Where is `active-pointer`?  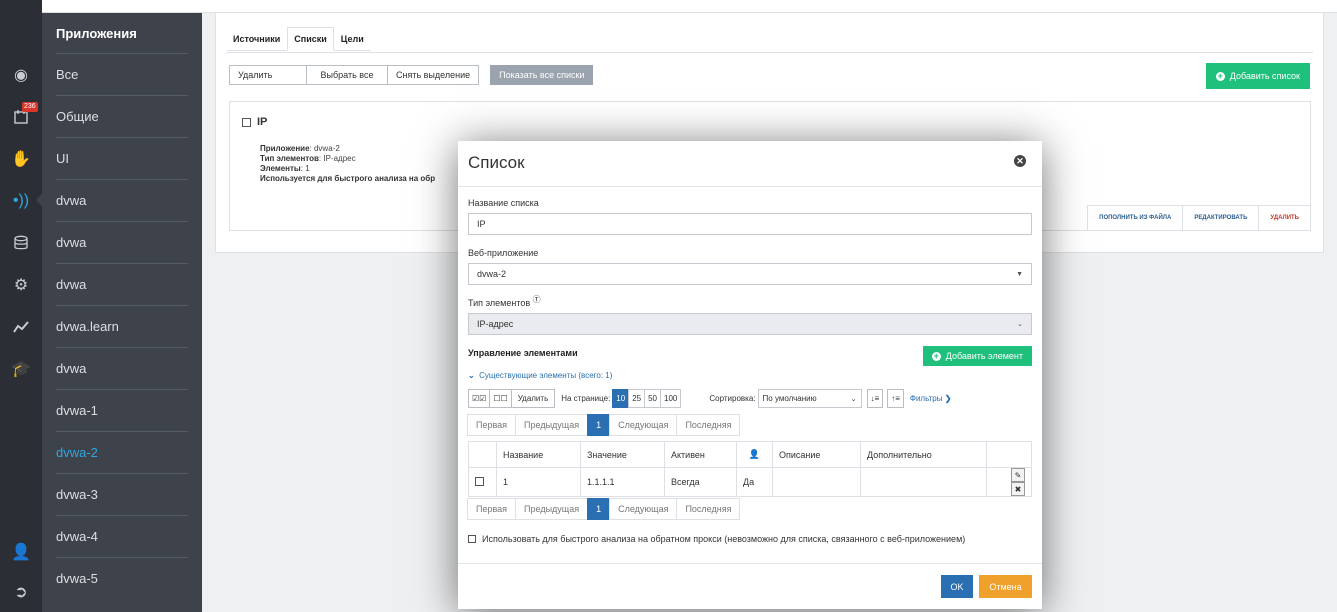
active-pointer is located at coordinates (39, 200).